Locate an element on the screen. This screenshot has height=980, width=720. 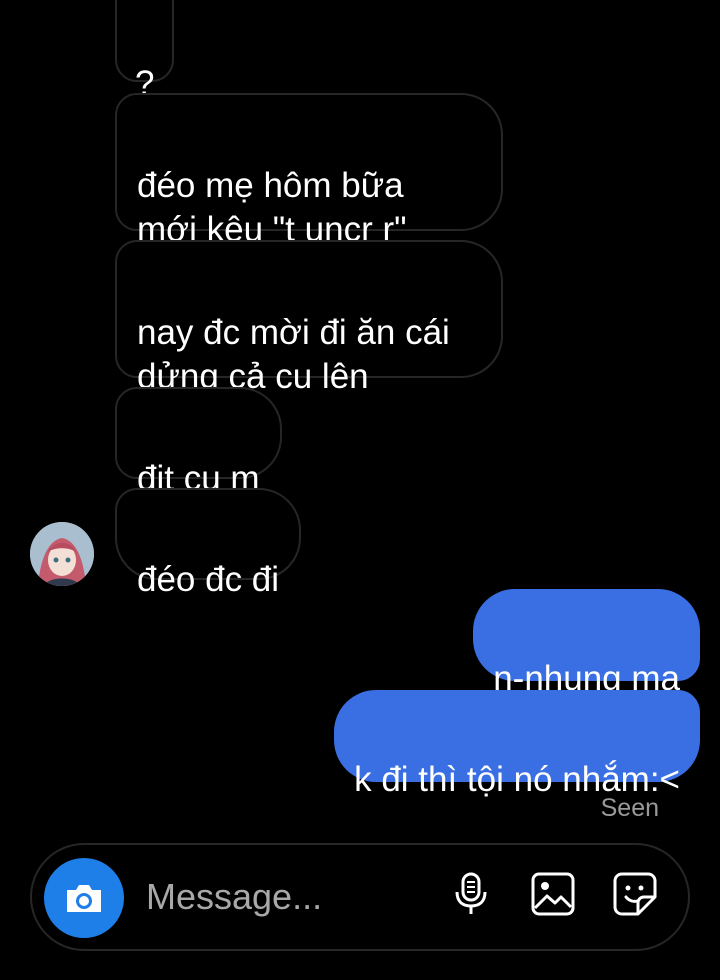
gallery-button is located at coordinates (553, 894).